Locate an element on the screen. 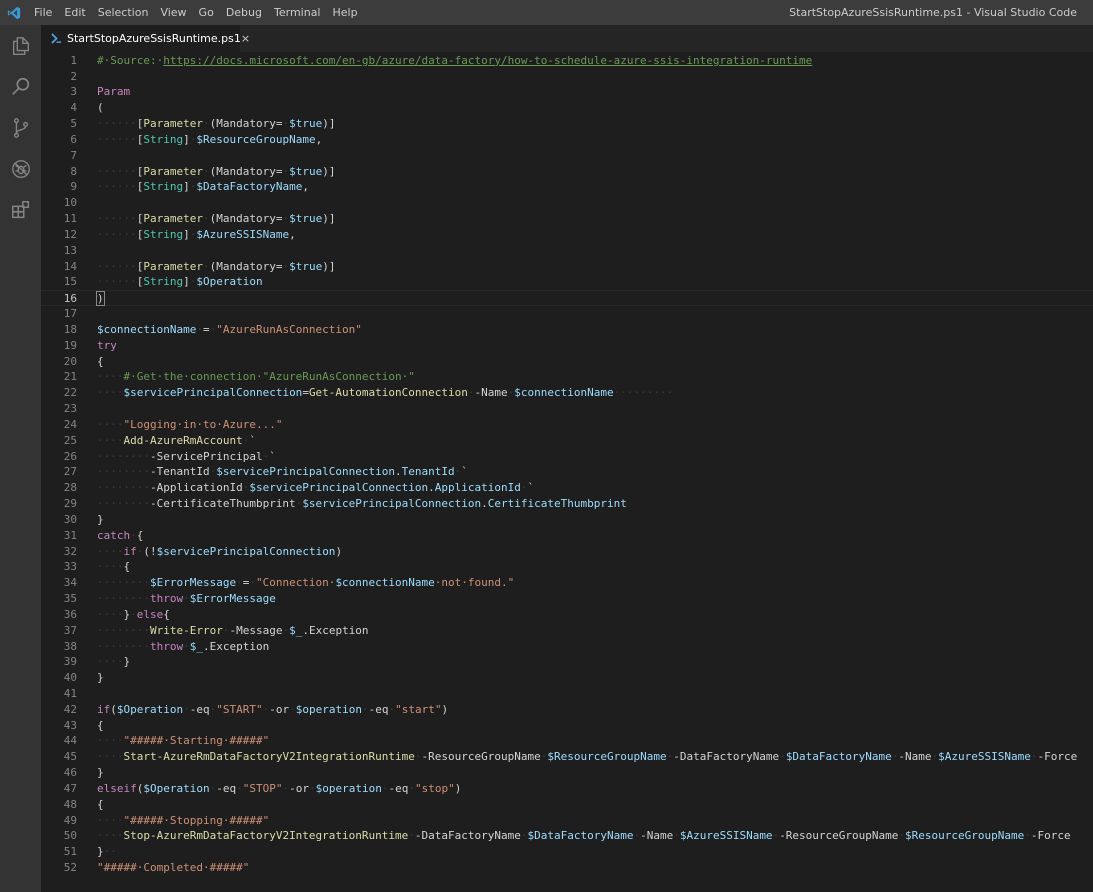 Image resolution: width=1093 pixels, height=892 pixels. code-token: . is located at coordinates (431, 488).